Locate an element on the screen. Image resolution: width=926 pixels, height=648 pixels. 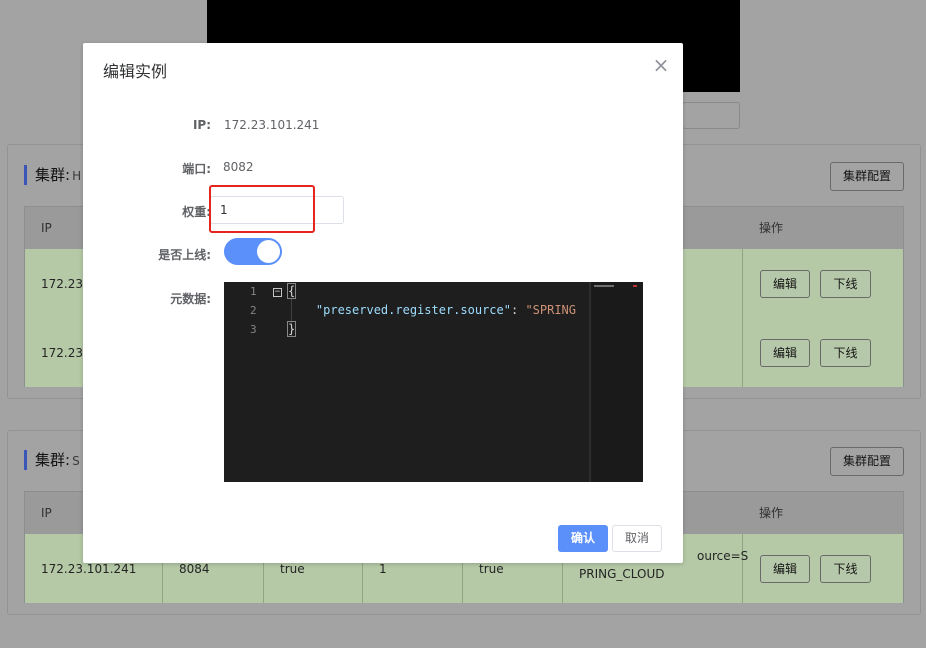
close-icon: × is located at coordinates (661, 65).